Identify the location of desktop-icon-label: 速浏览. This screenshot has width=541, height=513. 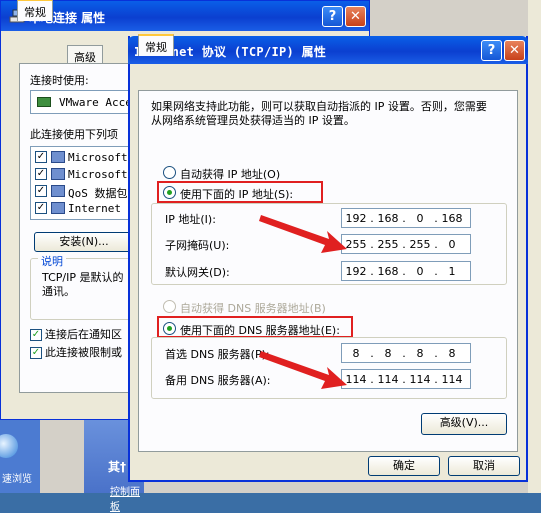
(17, 479).